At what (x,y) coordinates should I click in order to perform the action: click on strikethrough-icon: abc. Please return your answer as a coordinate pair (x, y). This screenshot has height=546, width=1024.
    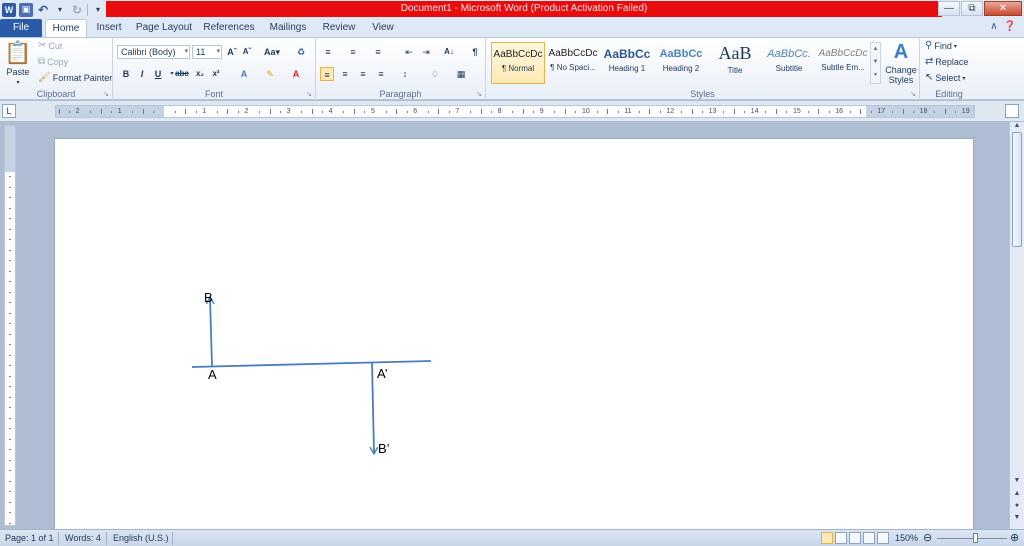
    Looking at the image, I should click on (182, 74).